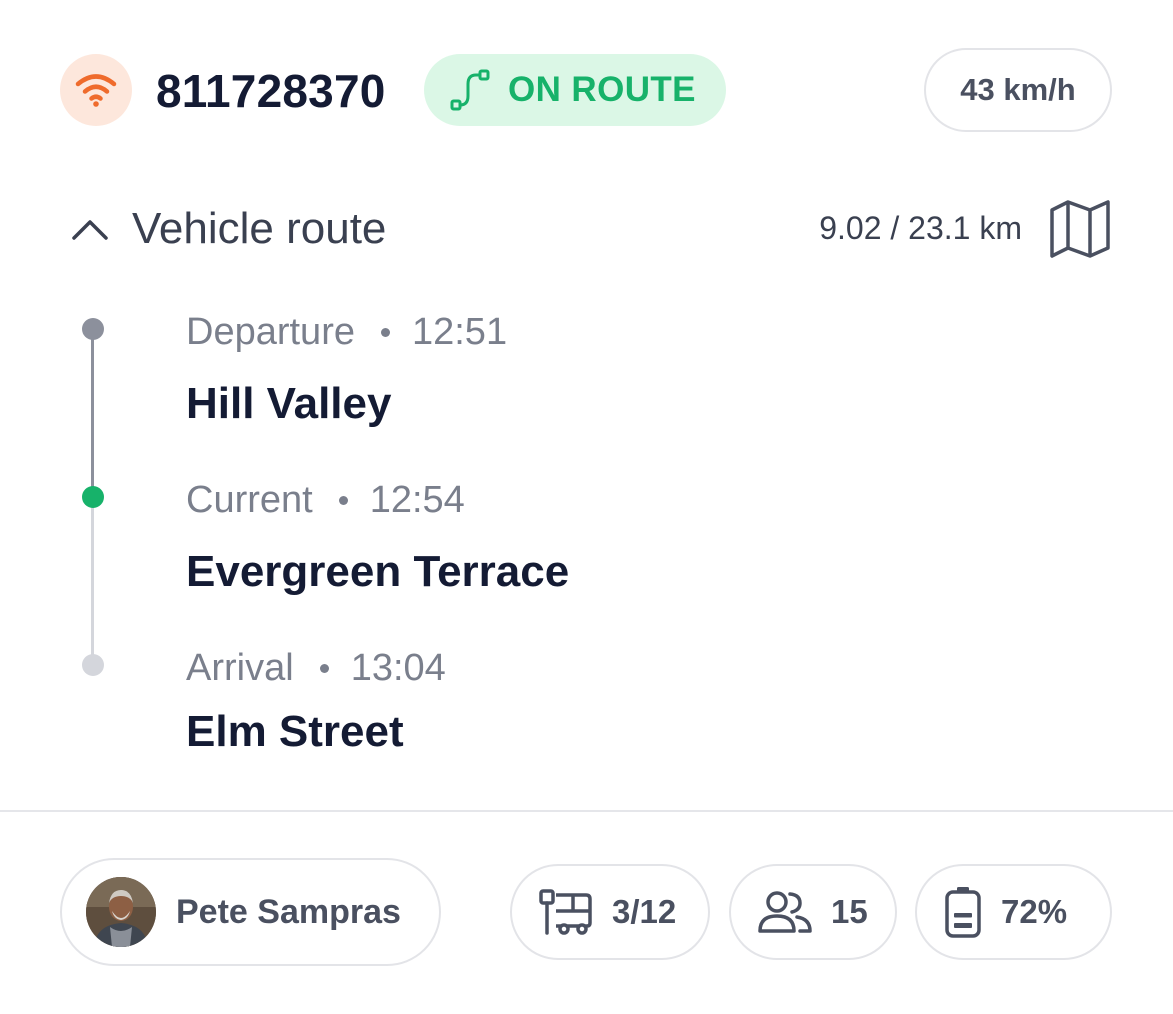 Image resolution: width=1173 pixels, height=1014 pixels. I want to click on stop-meta: Departure 12:51, so click(346, 332).